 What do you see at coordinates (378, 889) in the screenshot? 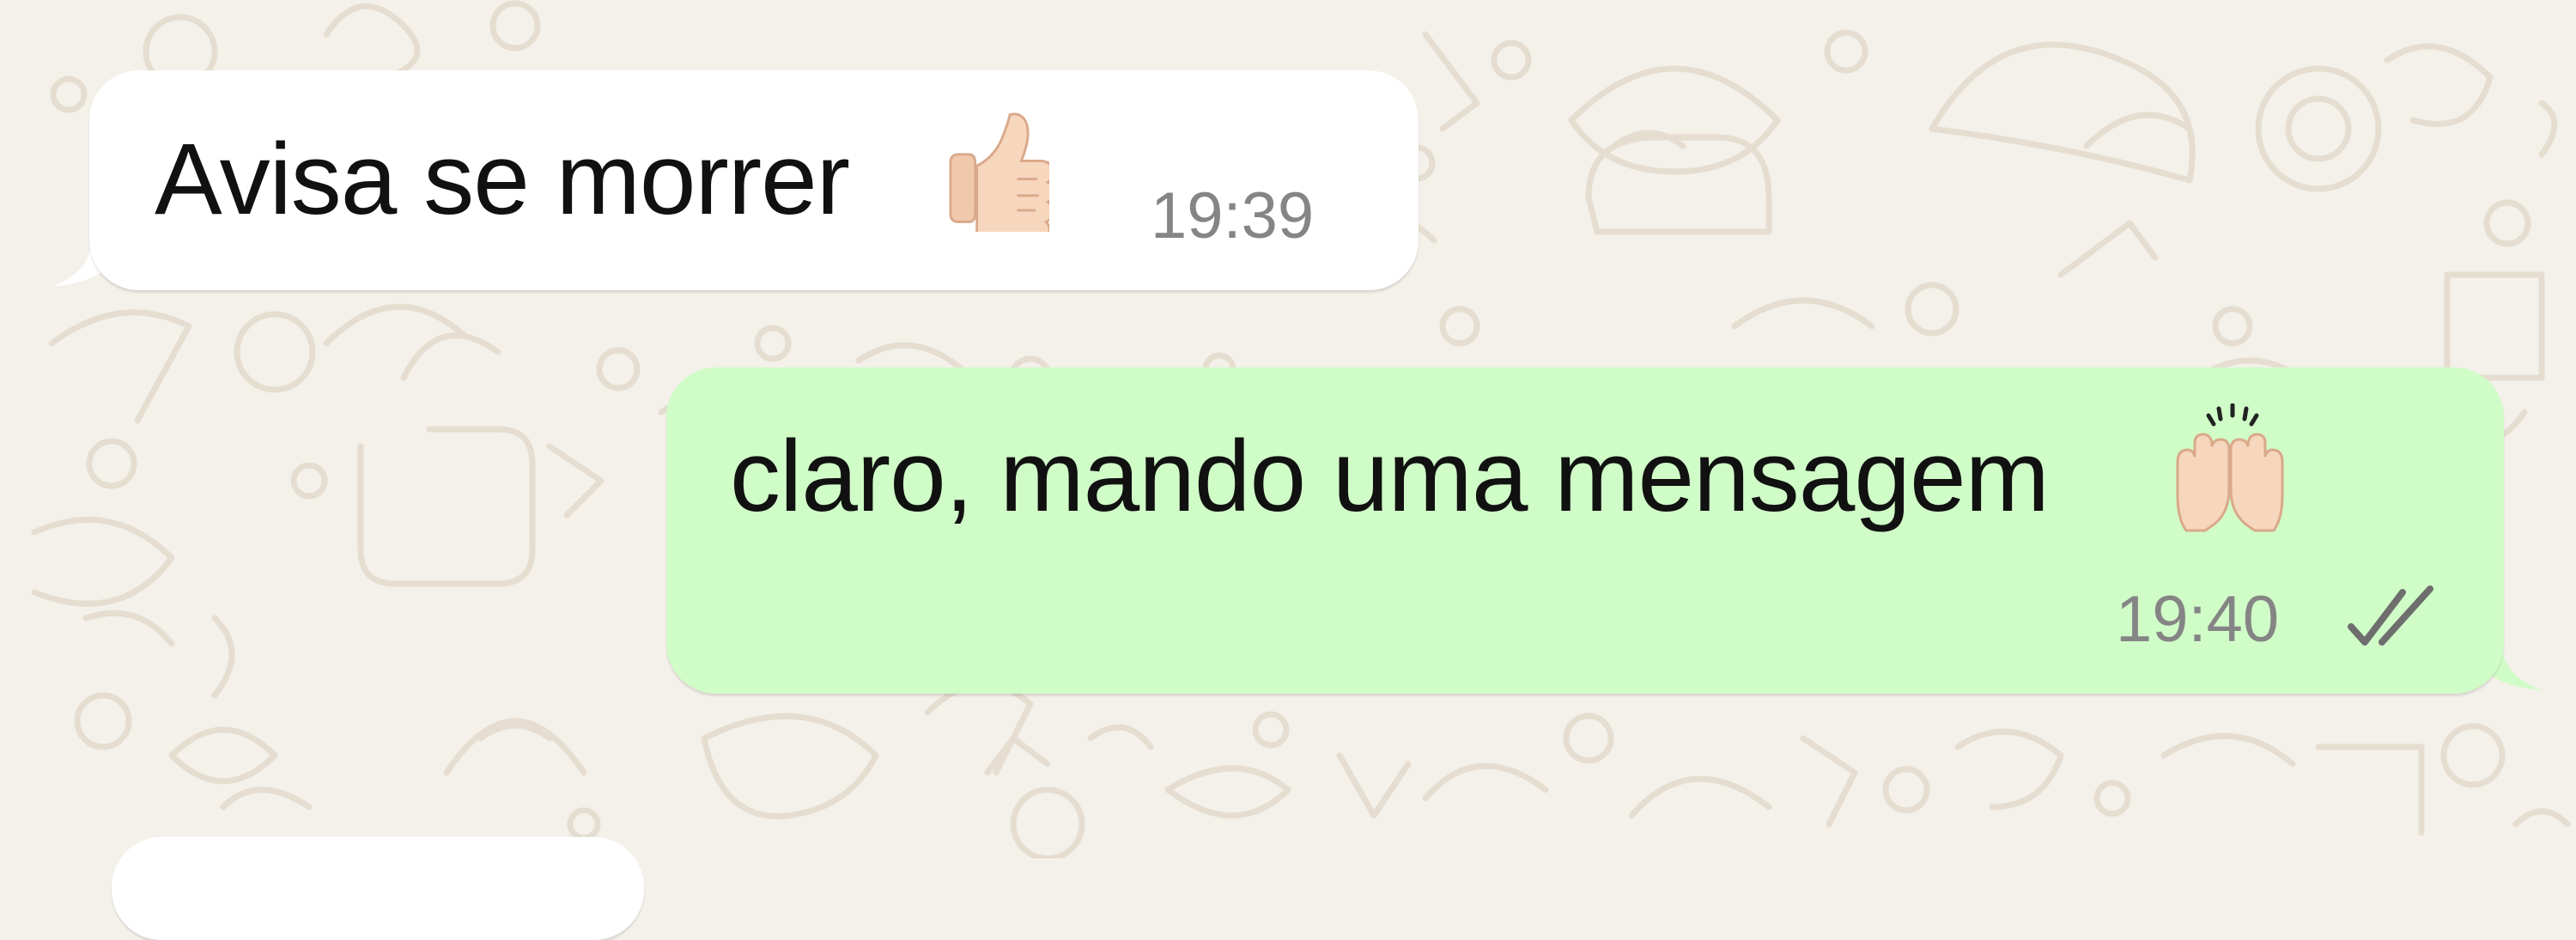
I see `next-incoming-bubble` at bounding box center [378, 889].